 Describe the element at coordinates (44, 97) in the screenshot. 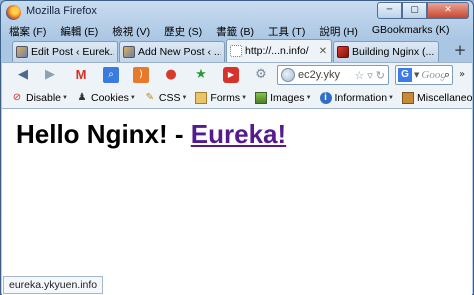

I see `devbar-label: Disable` at that location.